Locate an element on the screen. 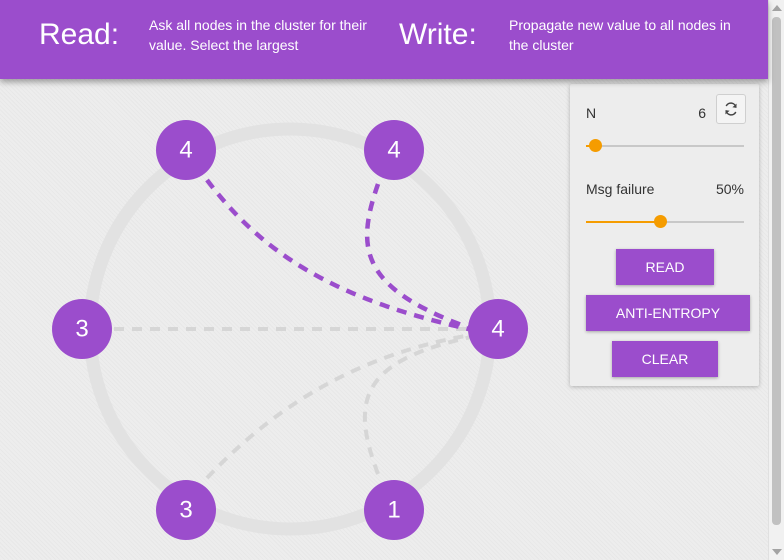  n-slider-track is located at coordinates (665, 146).